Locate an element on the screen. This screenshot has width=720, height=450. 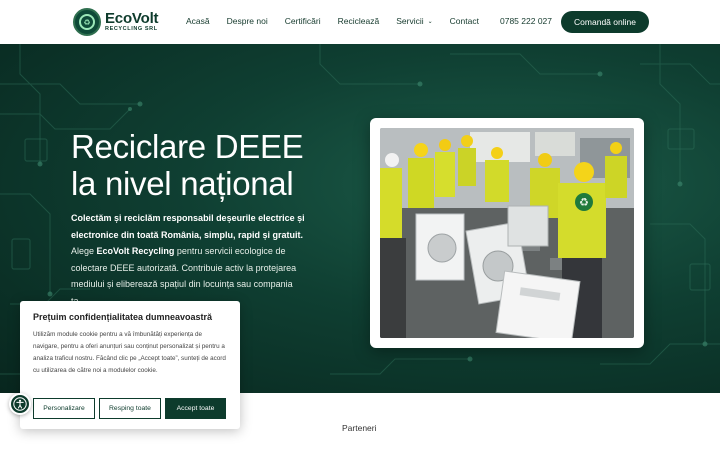
hero-text-pre-brand: Alege is located at coordinates (84, 251).